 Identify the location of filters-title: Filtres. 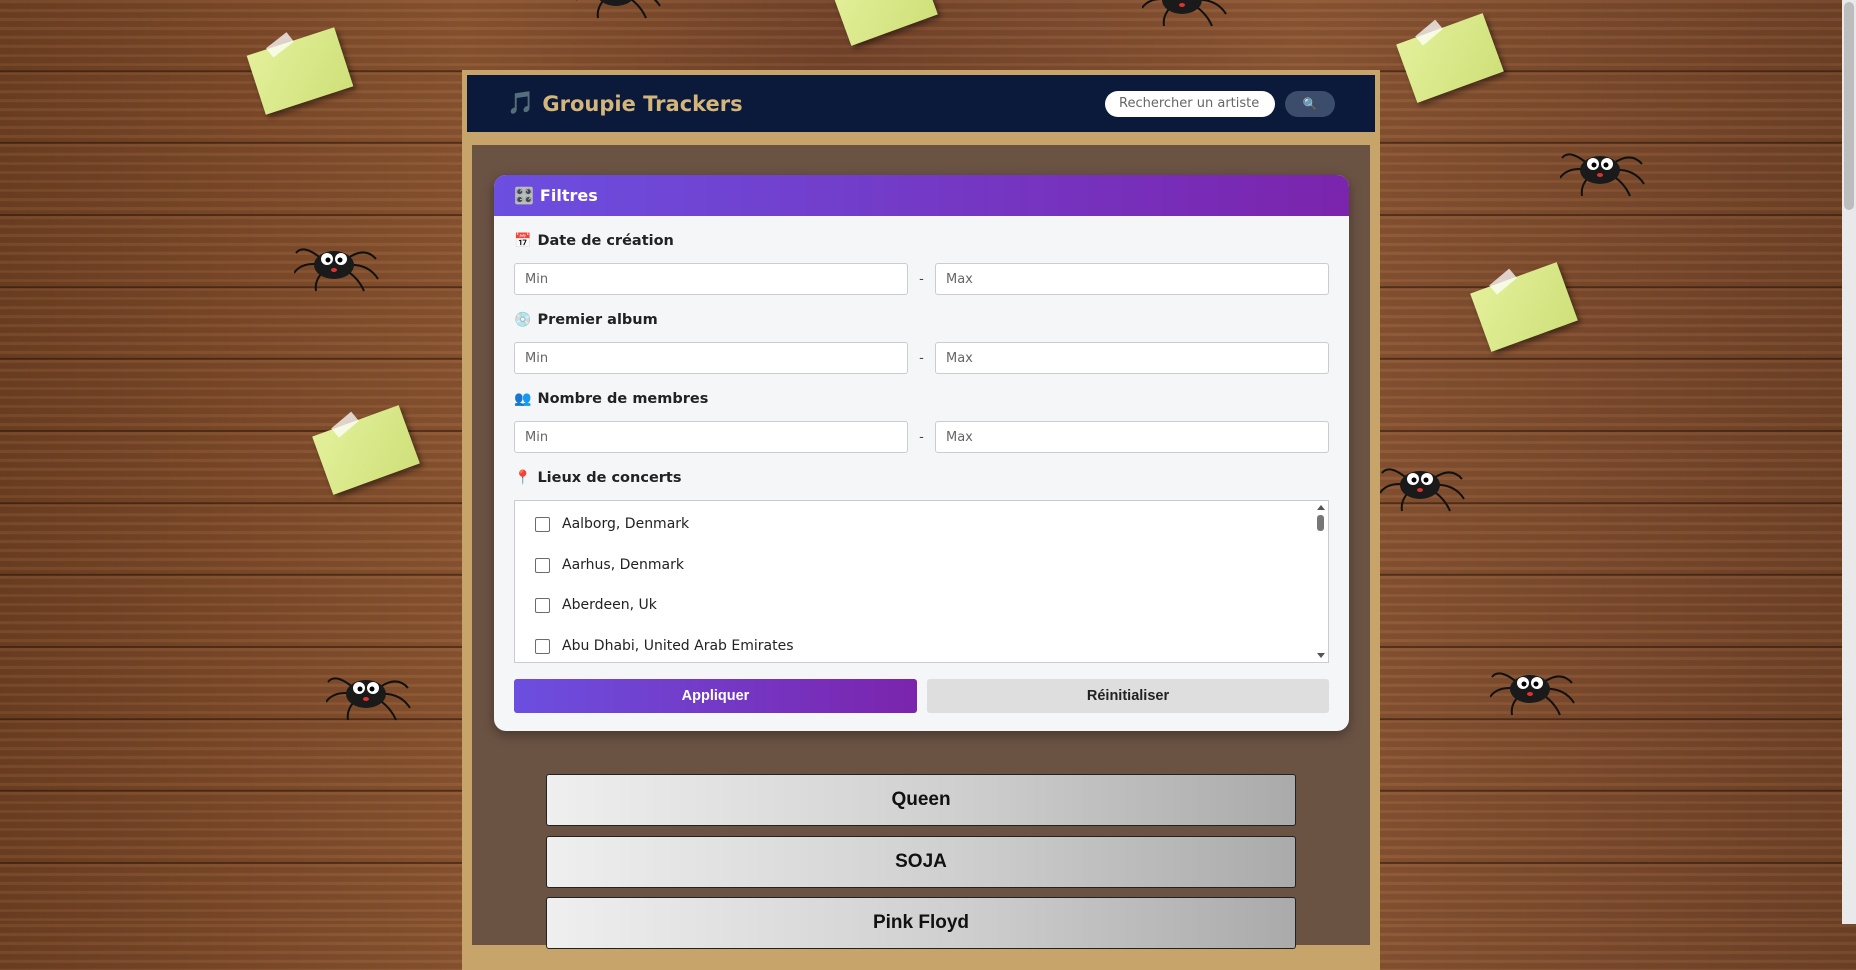
(568, 195).